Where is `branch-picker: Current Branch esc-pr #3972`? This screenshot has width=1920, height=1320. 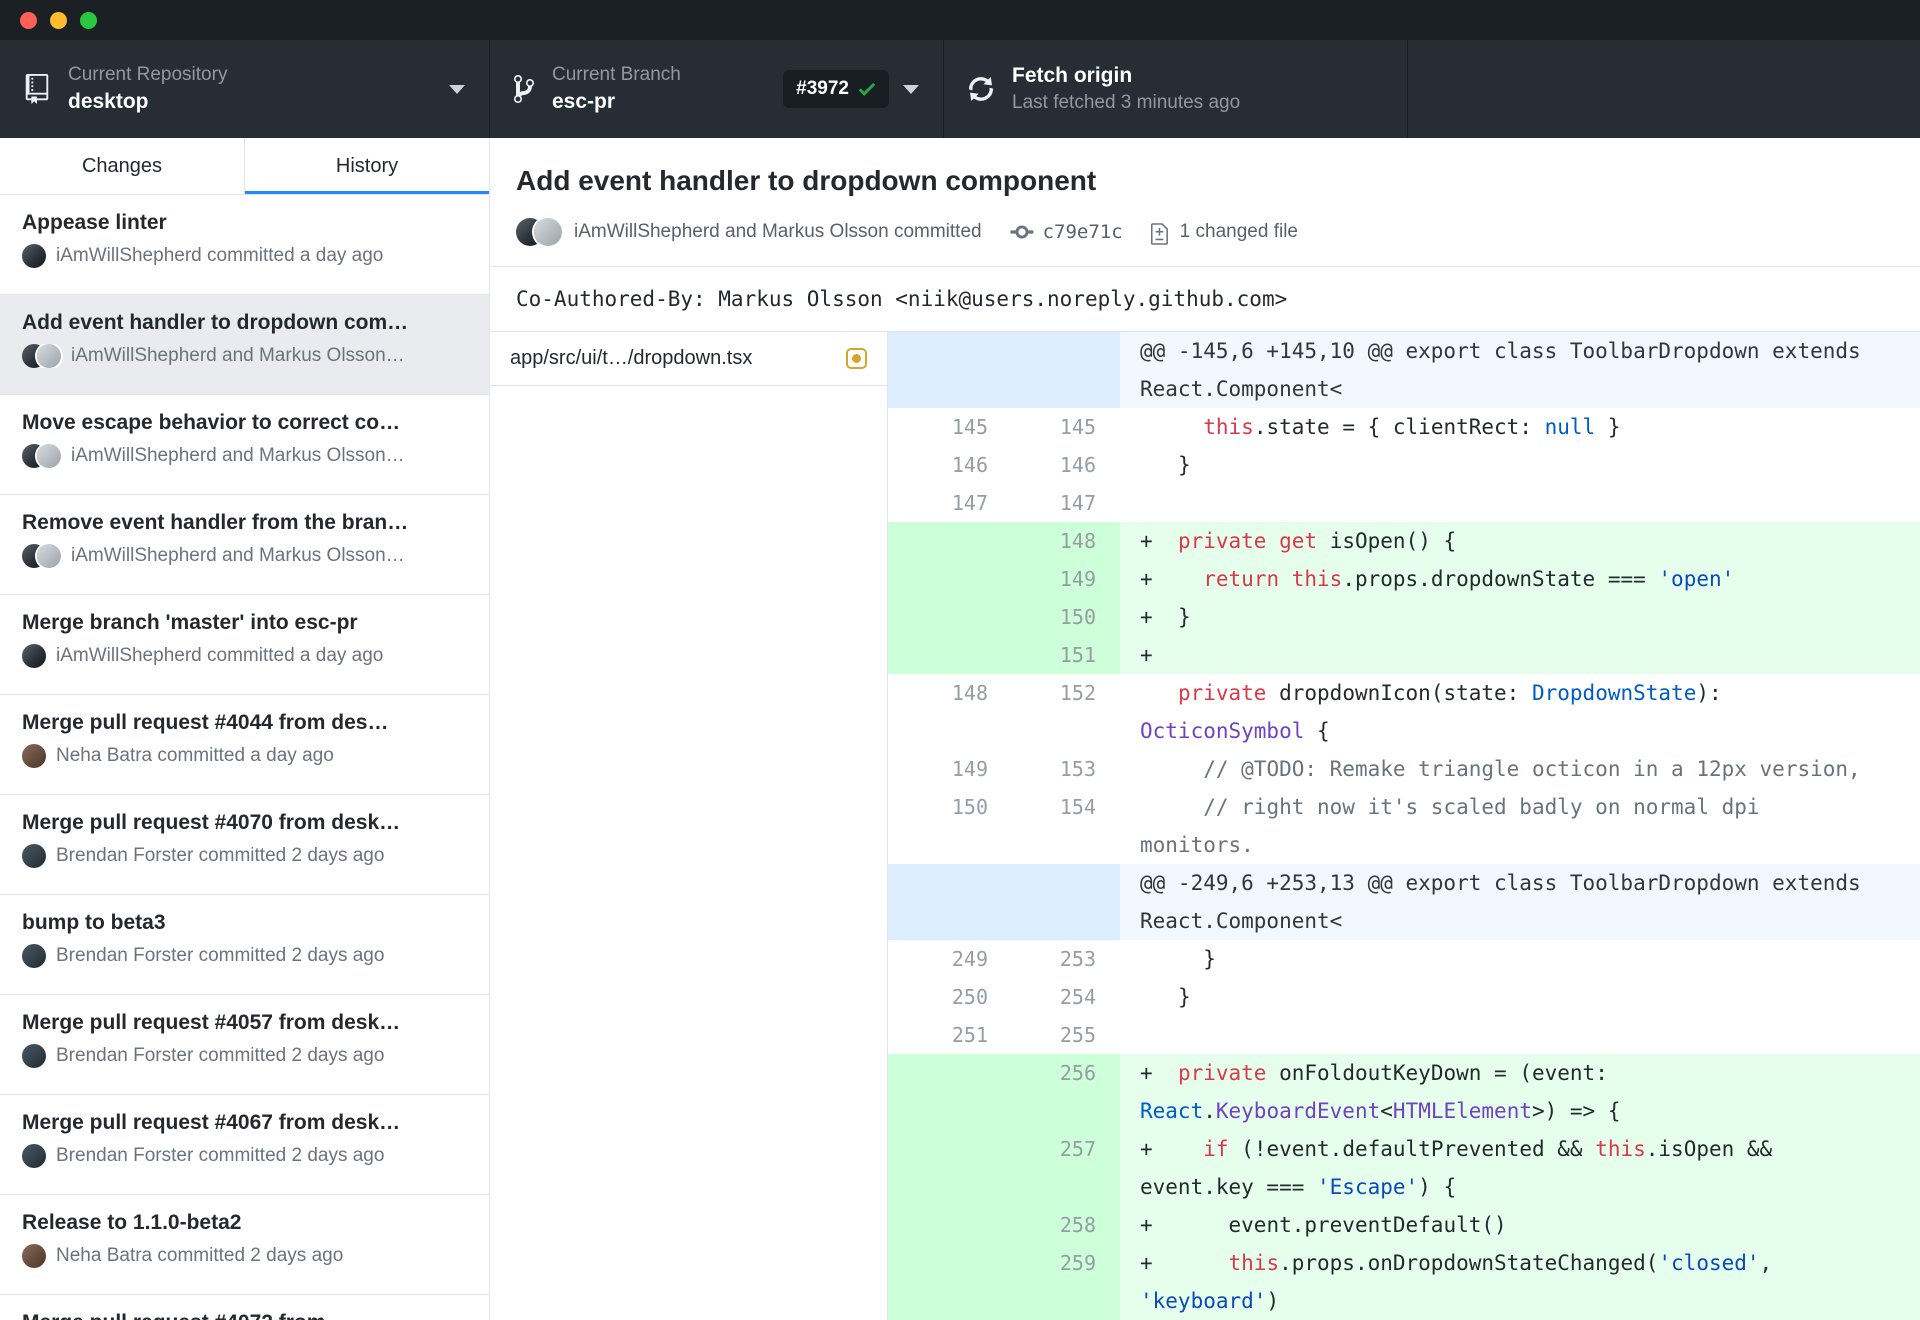
branch-picker: Current Branch esc-pr #3972 is located at coordinates (717, 89).